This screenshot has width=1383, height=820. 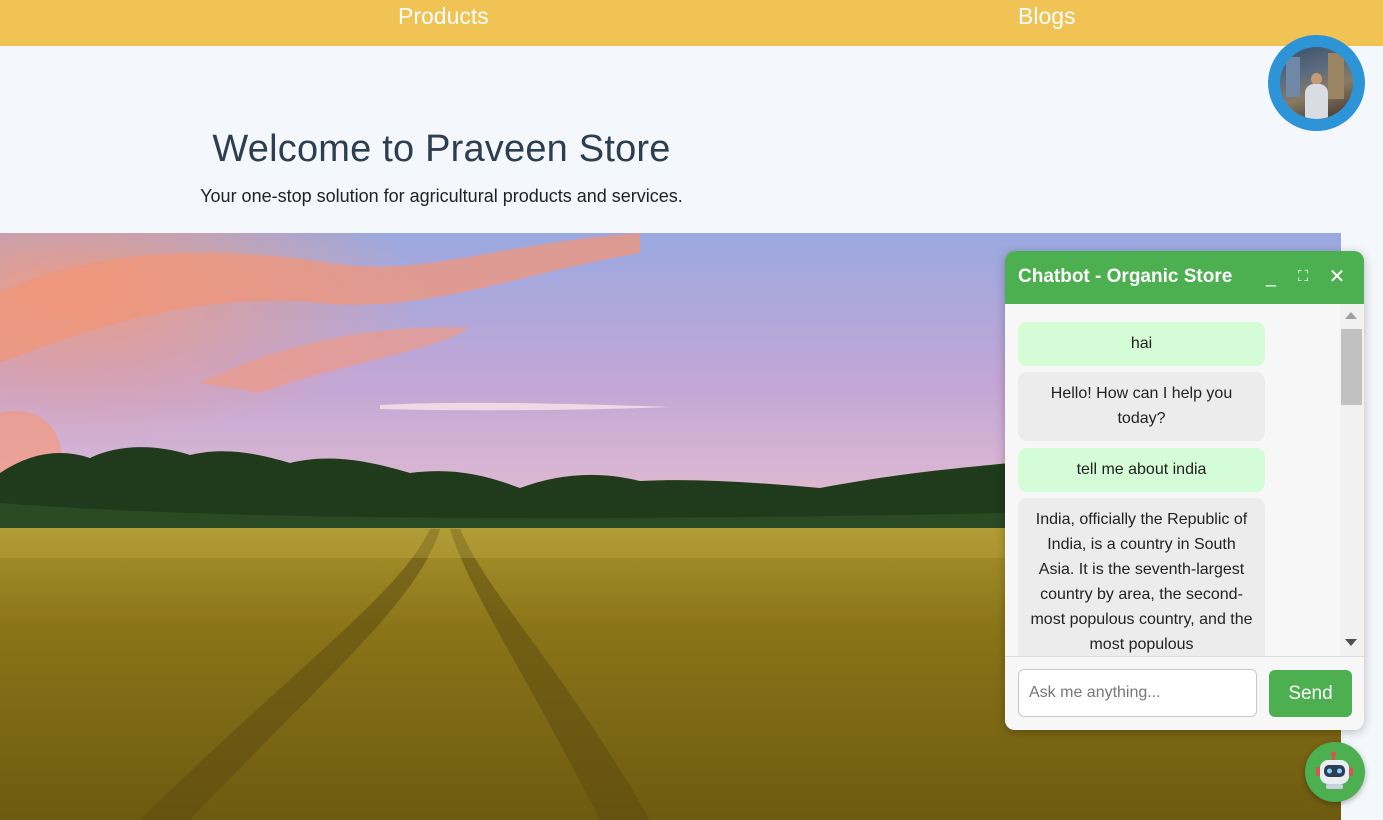 I want to click on scrollbar-thumb, so click(x=1351, y=367).